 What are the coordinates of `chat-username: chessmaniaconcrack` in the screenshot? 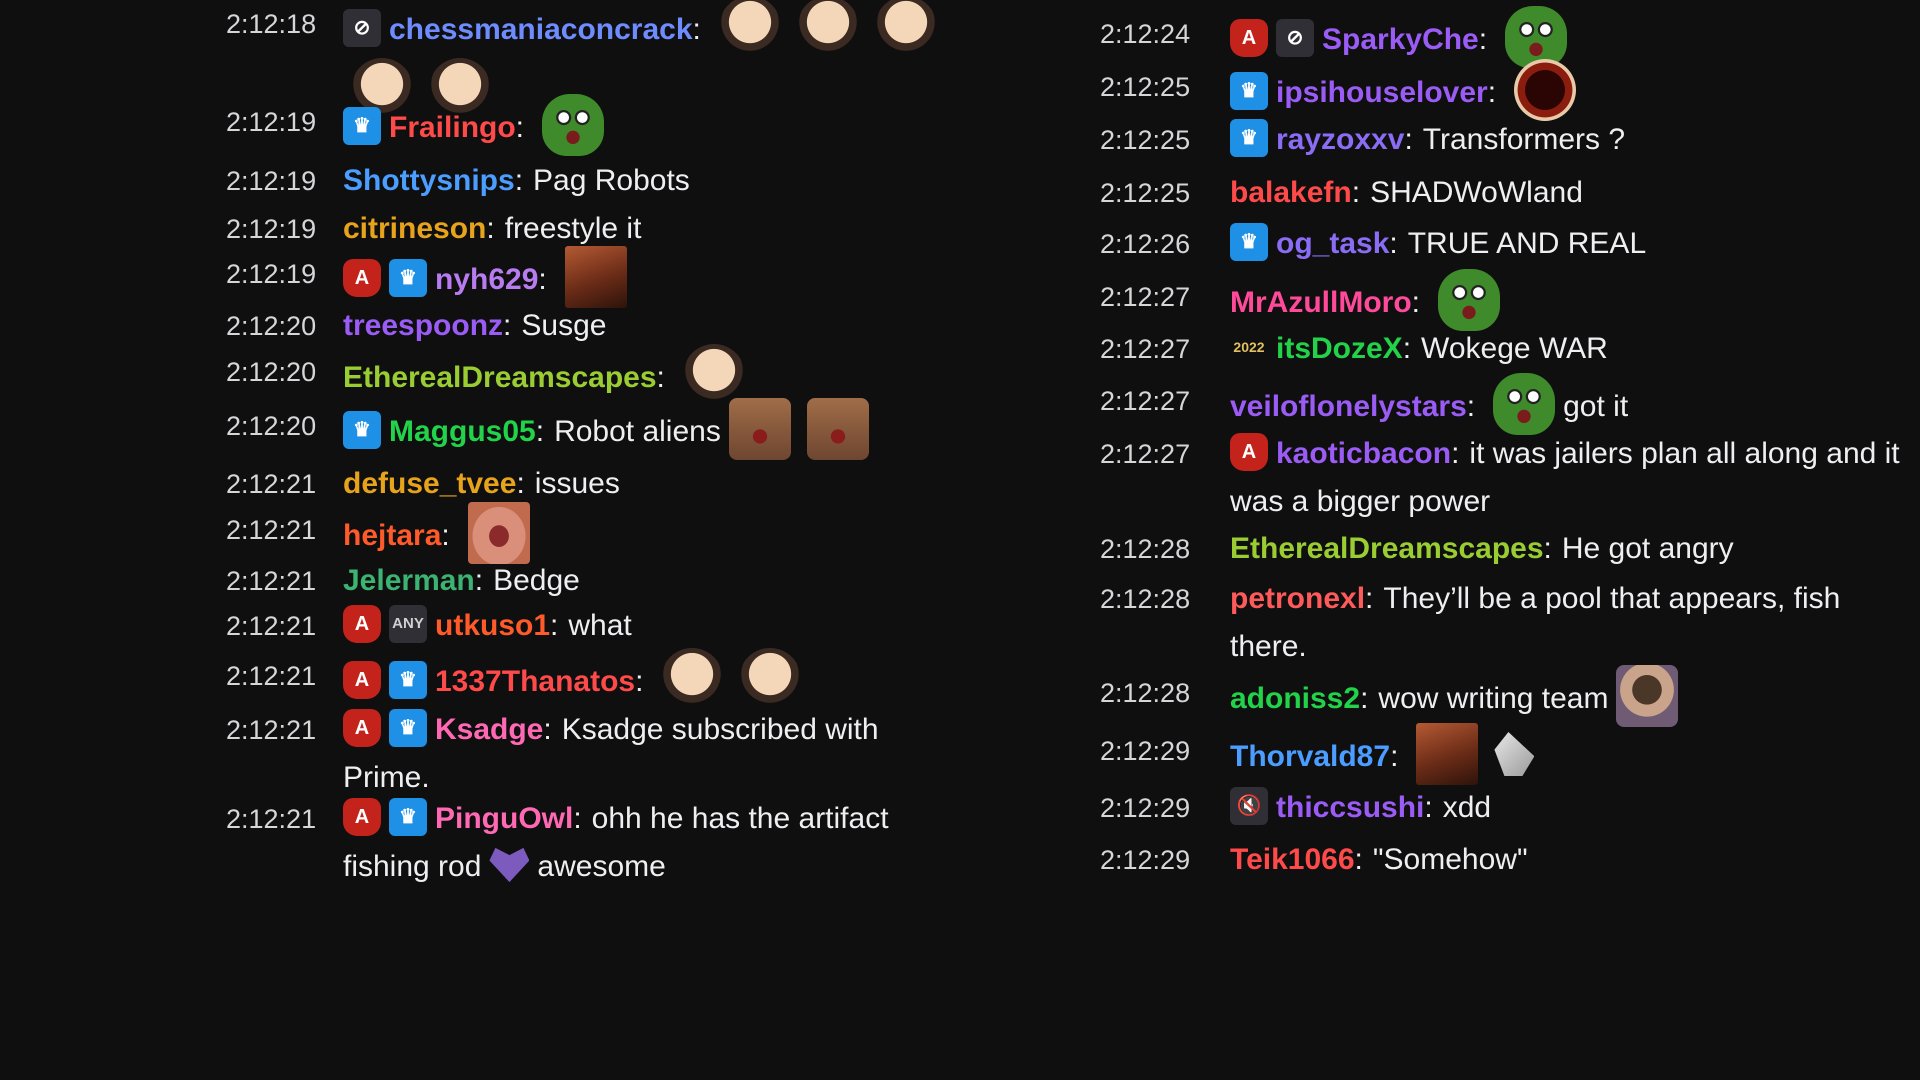 It's located at (541, 29).